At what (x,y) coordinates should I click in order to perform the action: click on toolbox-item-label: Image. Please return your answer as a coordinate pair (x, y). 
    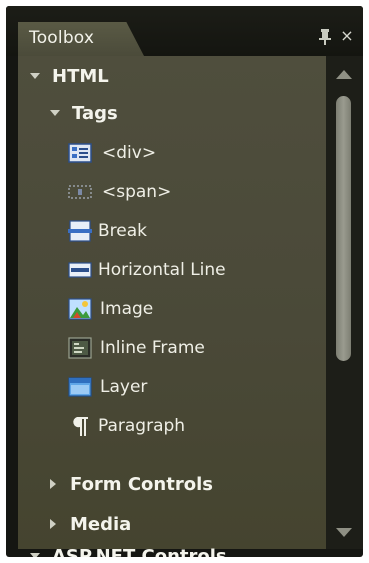
    Looking at the image, I should click on (127, 309).